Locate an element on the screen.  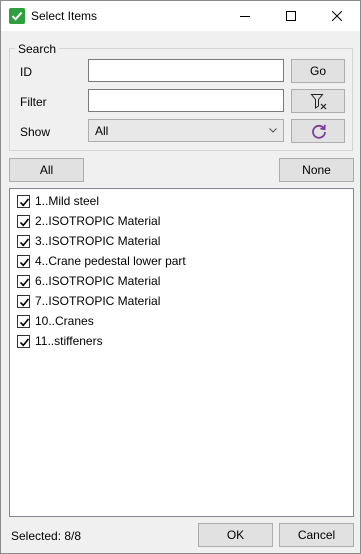
refresh-icon is located at coordinates (319, 131).